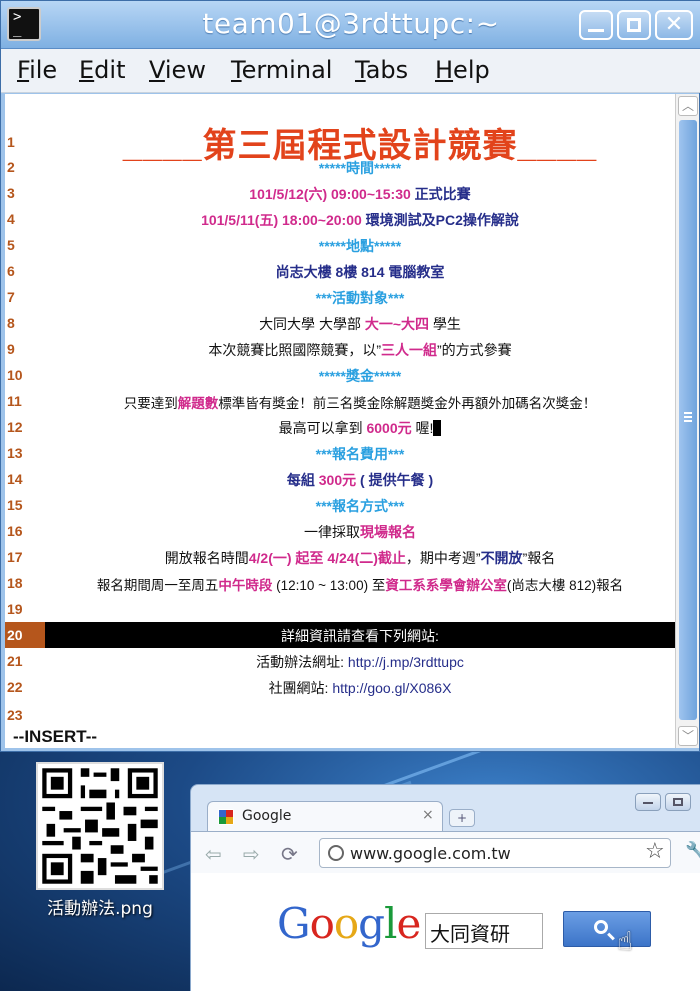 The image size is (700, 991). Describe the element at coordinates (327, 558) in the screenshot. I see `text-segment: 4/2(一) 起至 4/24(二)截止` at that location.